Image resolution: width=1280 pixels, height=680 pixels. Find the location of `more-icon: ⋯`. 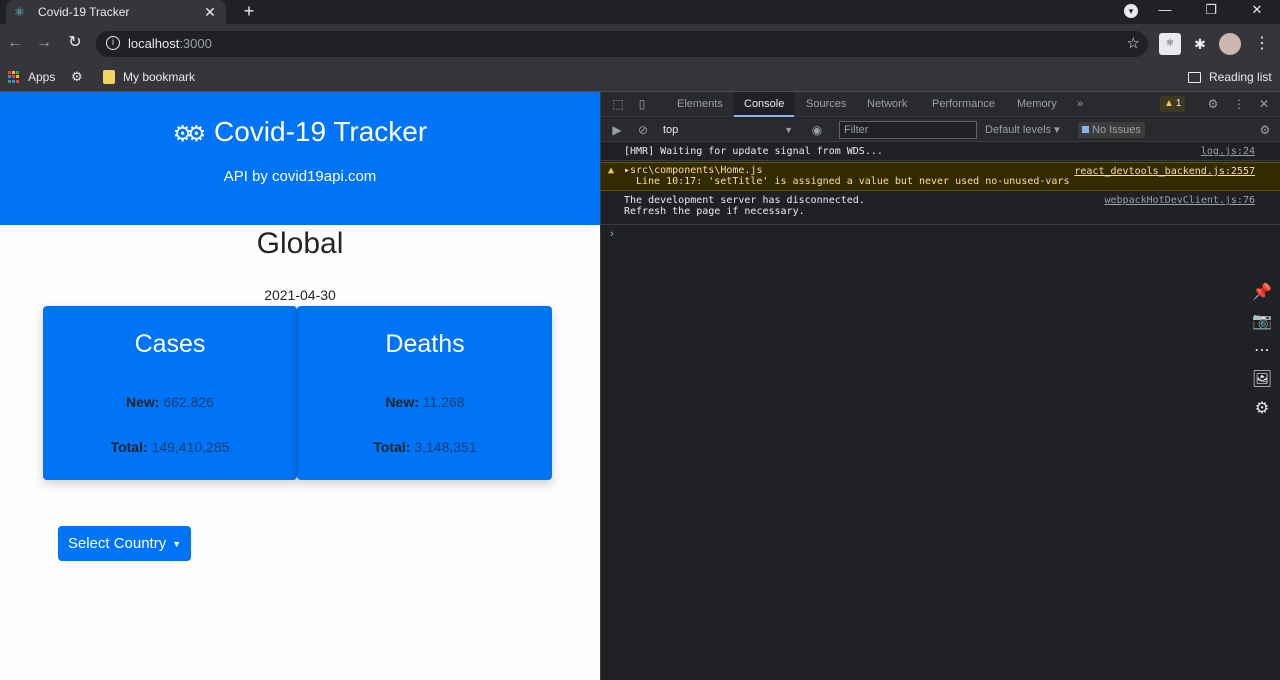

more-icon: ⋯ is located at coordinates (1262, 351).